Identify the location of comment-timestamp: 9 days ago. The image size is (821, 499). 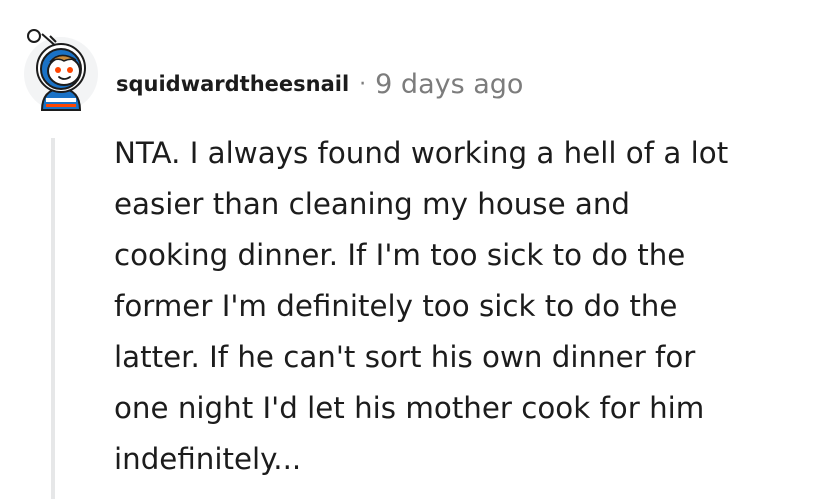
(449, 84).